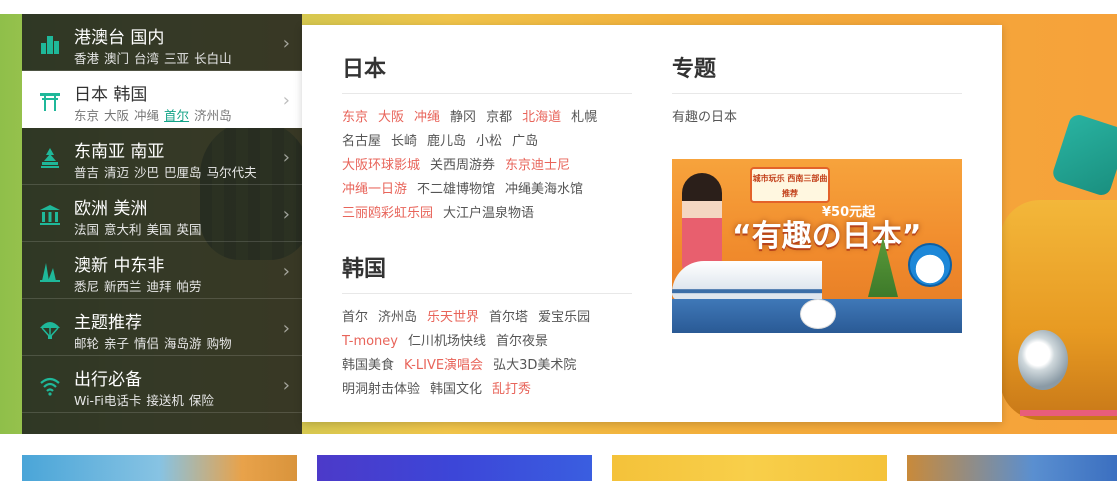  Describe the element at coordinates (427, 117) in the screenshot. I see `japan-destination-link: 冲绳` at that location.